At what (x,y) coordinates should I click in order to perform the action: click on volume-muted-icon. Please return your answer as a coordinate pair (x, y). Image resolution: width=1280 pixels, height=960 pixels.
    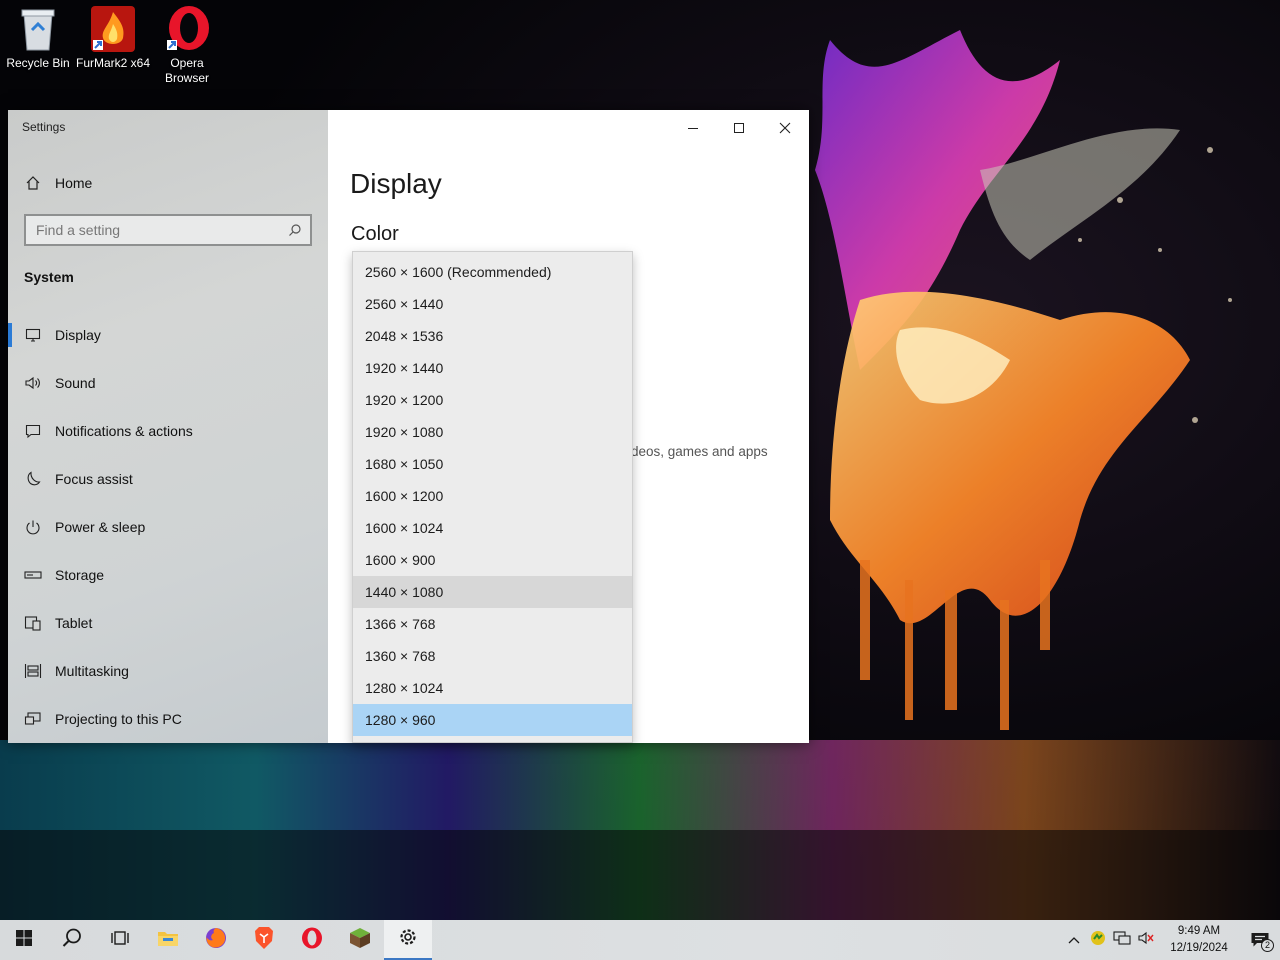
    Looking at the image, I should click on (1146, 940).